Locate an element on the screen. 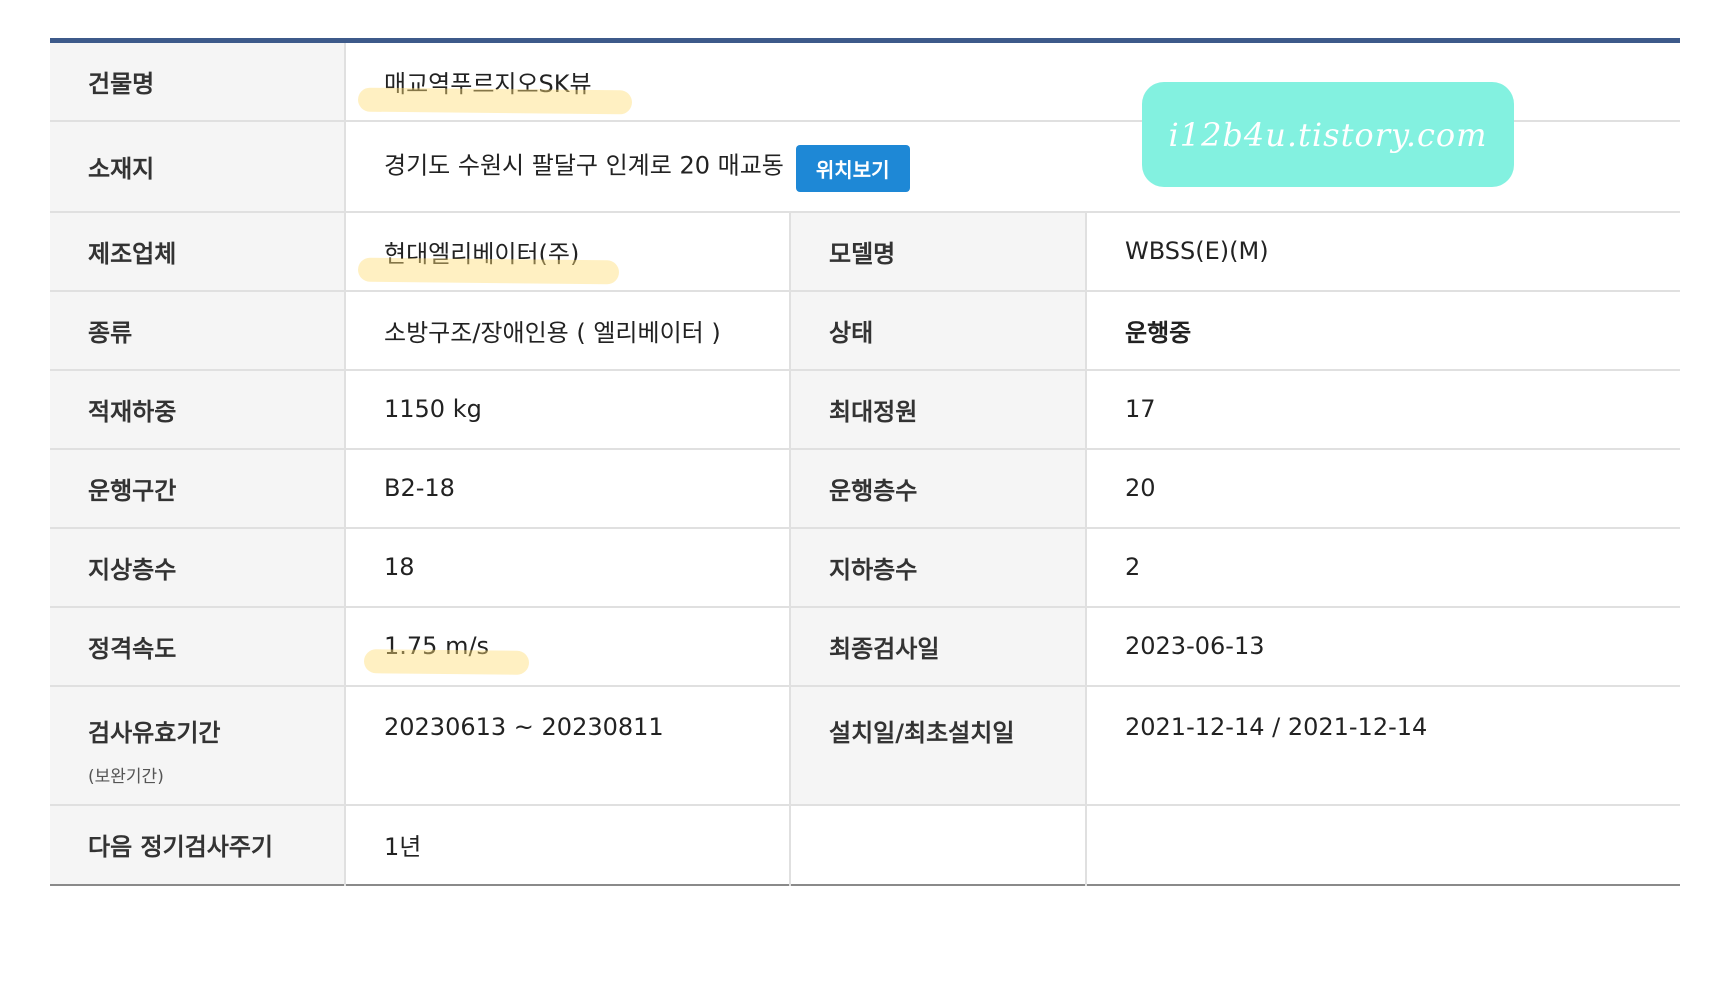  value-rated-speed: 1.75 m/s is located at coordinates (568, 646).